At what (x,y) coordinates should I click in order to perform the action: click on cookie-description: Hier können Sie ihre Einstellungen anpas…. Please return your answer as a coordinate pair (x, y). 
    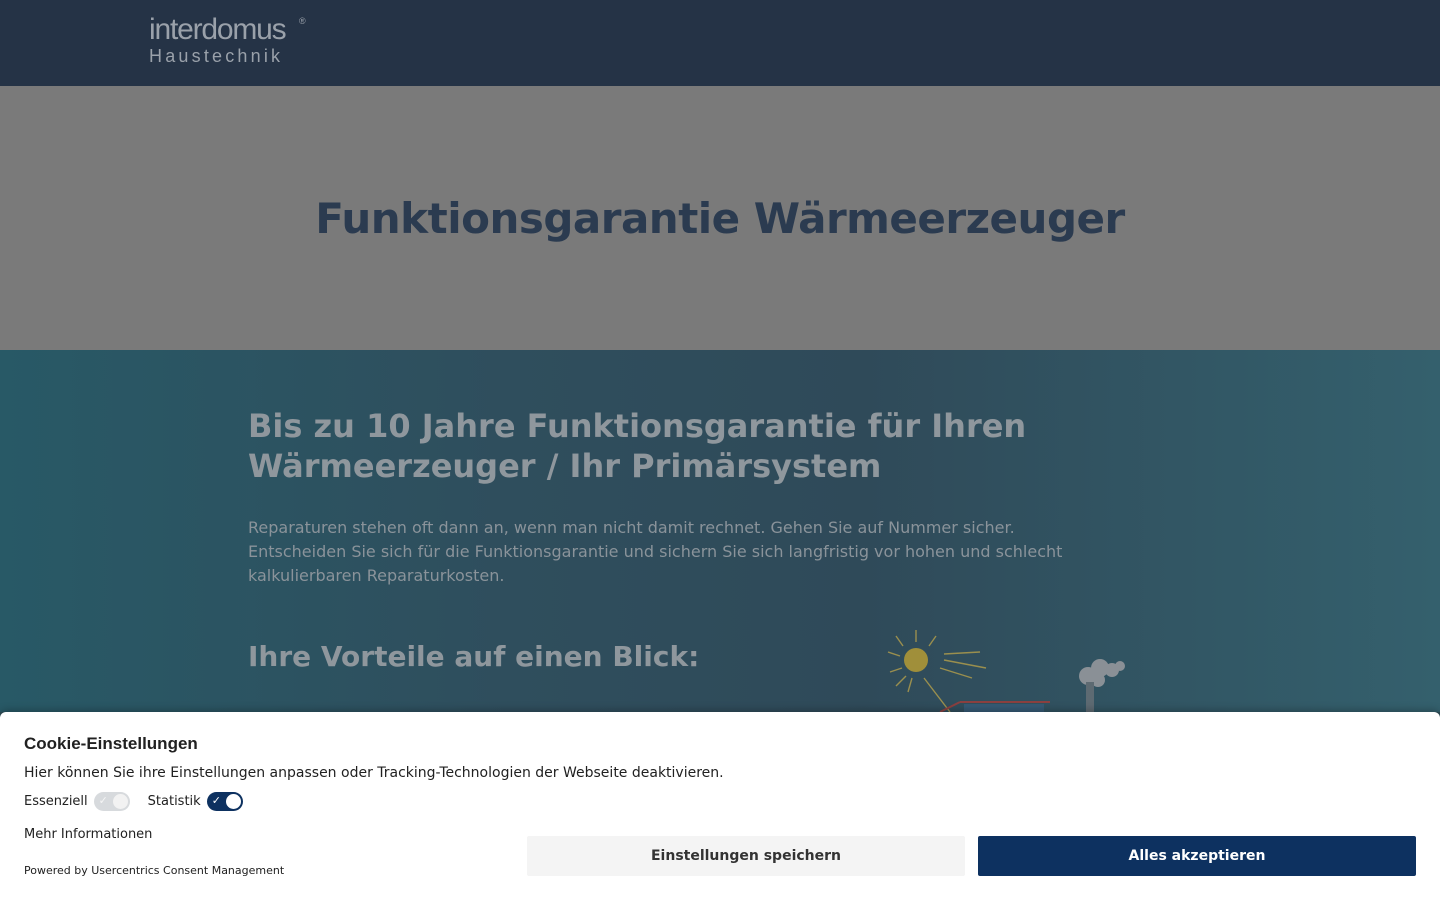
    Looking at the image, I should click on (374, 773).